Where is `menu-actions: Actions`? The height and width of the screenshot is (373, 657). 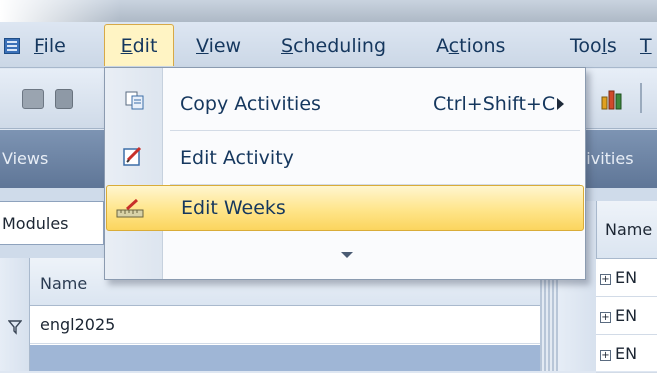
menu-actions: Actions is located at coordinates (470, 47).